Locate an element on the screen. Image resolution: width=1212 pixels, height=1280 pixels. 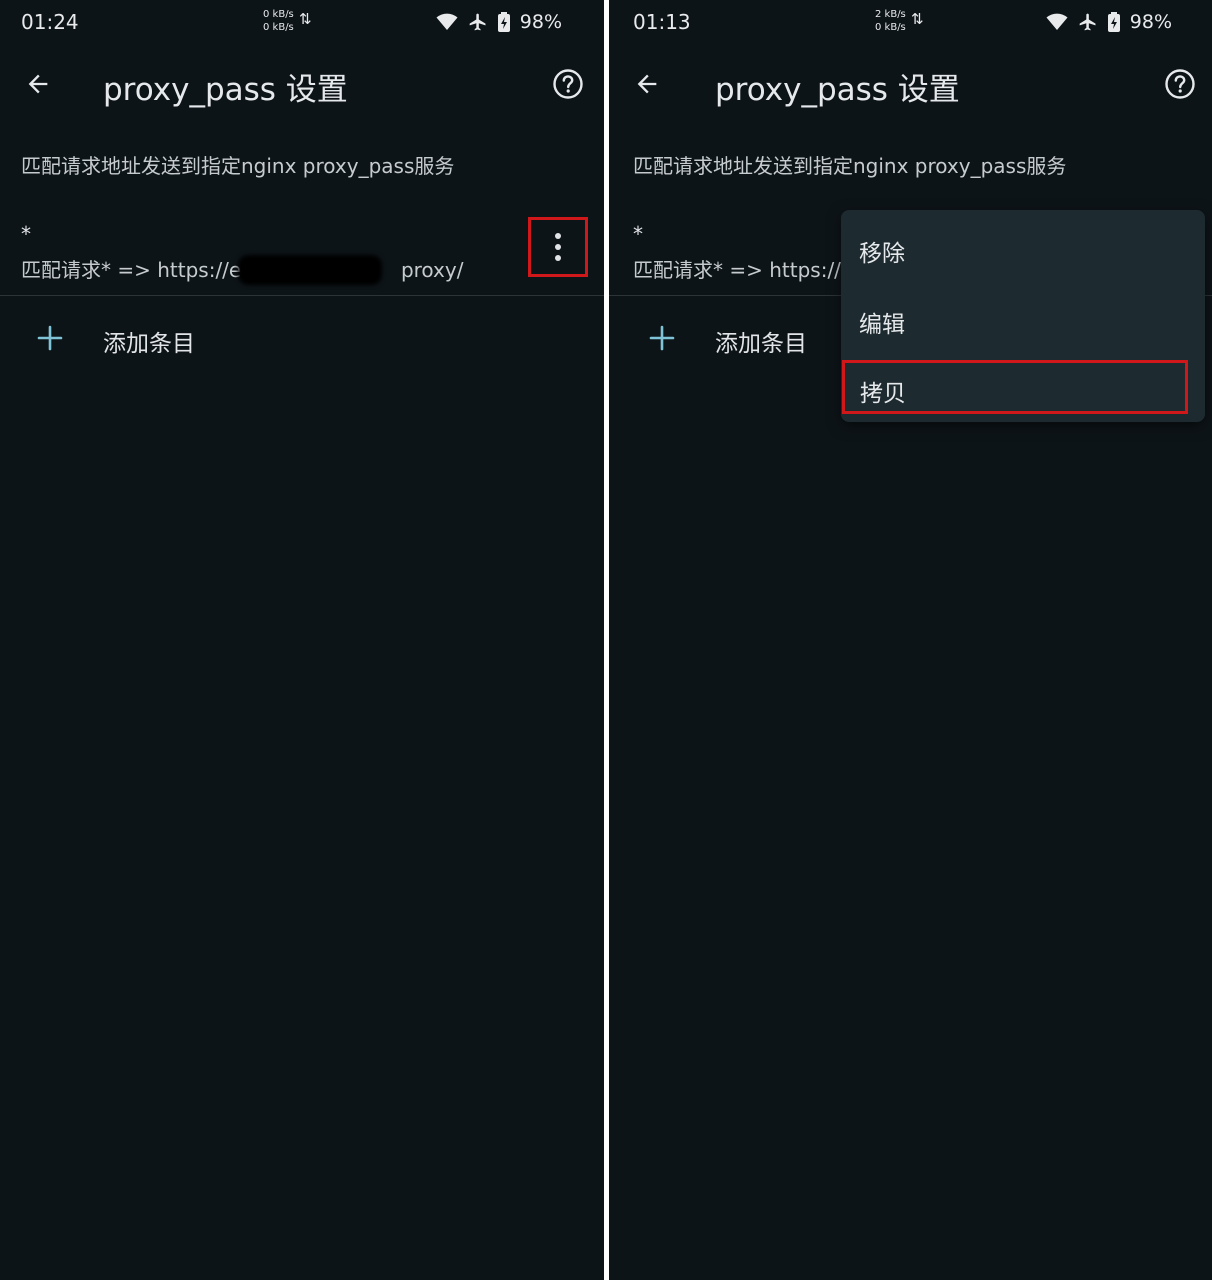
proxy-entry: * 匹配请求* => https://ec0 proxy/ is located at coordinates (302, 254).